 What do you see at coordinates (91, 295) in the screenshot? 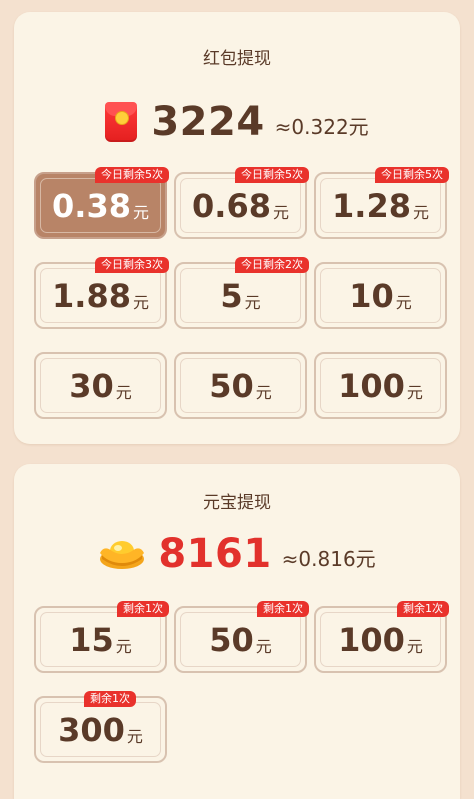
I see `option-value: 1.88` at bounding box center [91, 295].